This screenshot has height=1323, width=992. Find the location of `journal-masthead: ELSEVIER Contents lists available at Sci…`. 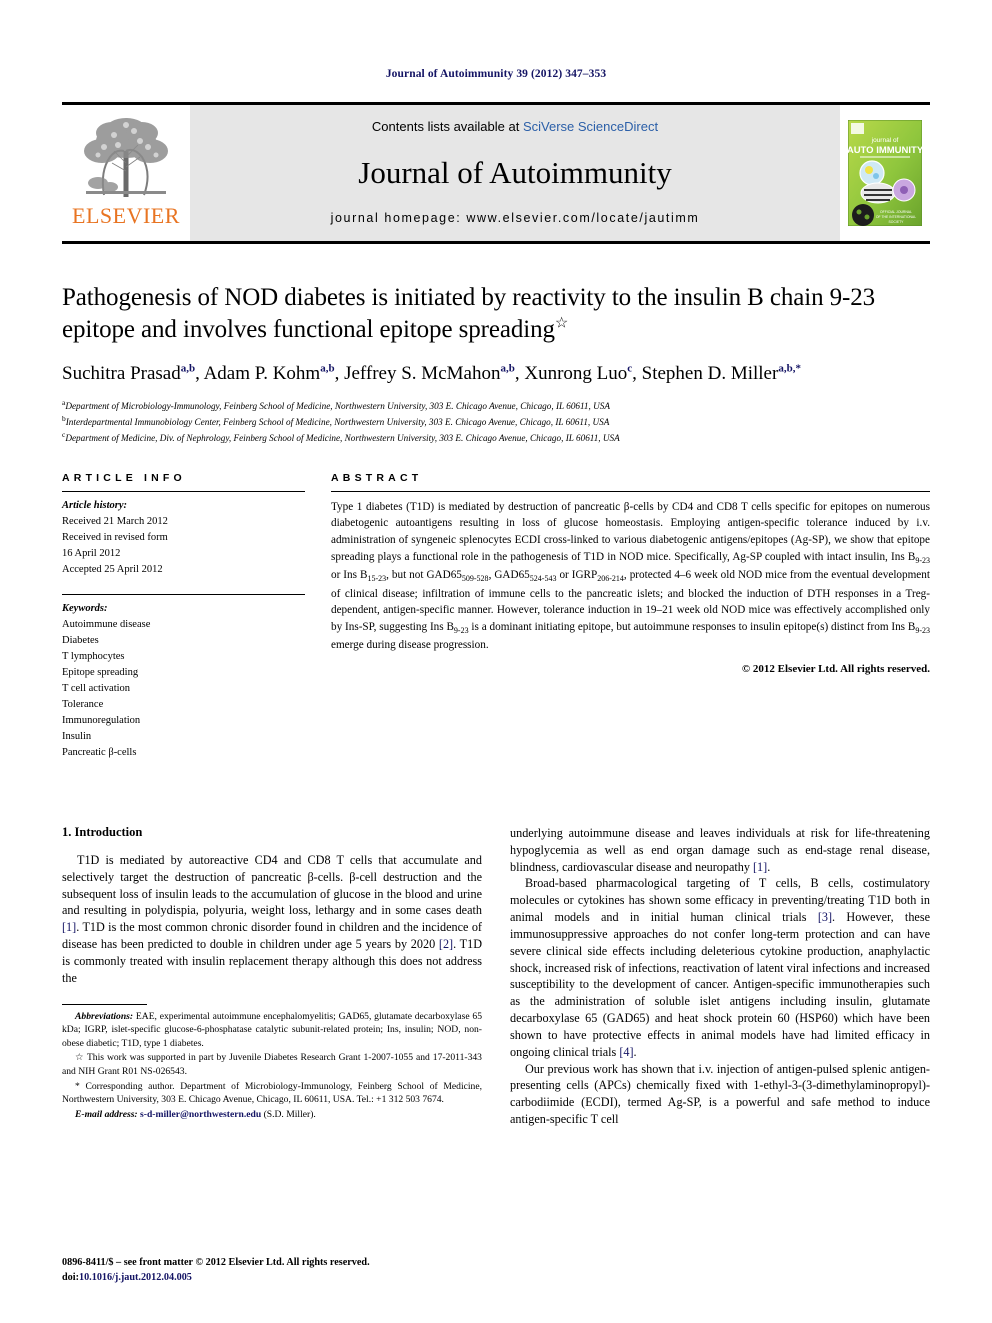

journal-masthead: ELSEVIER Contents lists available at Sci… is located at coordinates (496, 173).